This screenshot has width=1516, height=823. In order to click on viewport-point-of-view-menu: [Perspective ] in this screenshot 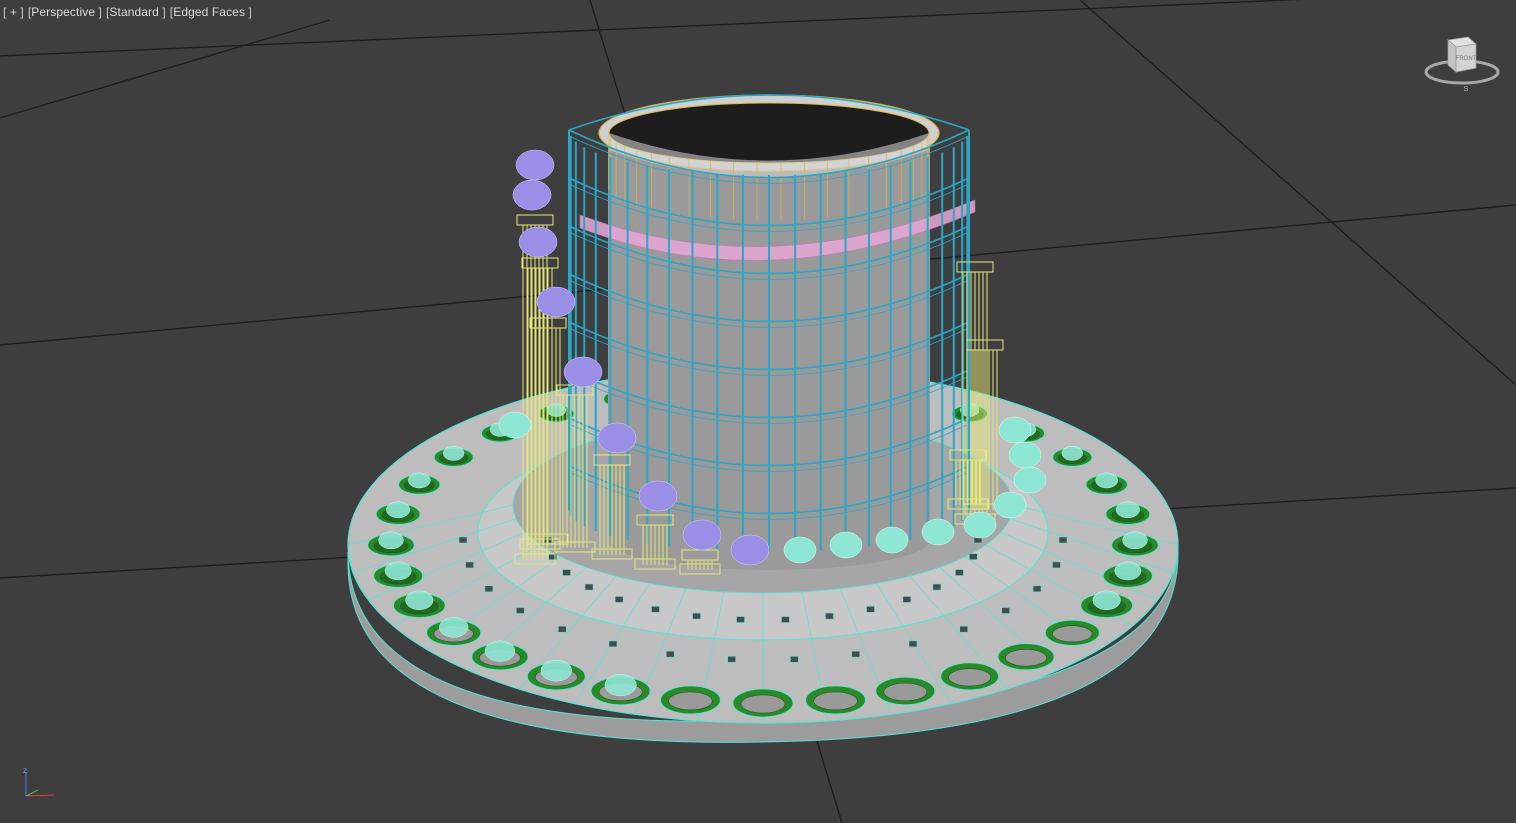, I will do `click(65, 12)`.